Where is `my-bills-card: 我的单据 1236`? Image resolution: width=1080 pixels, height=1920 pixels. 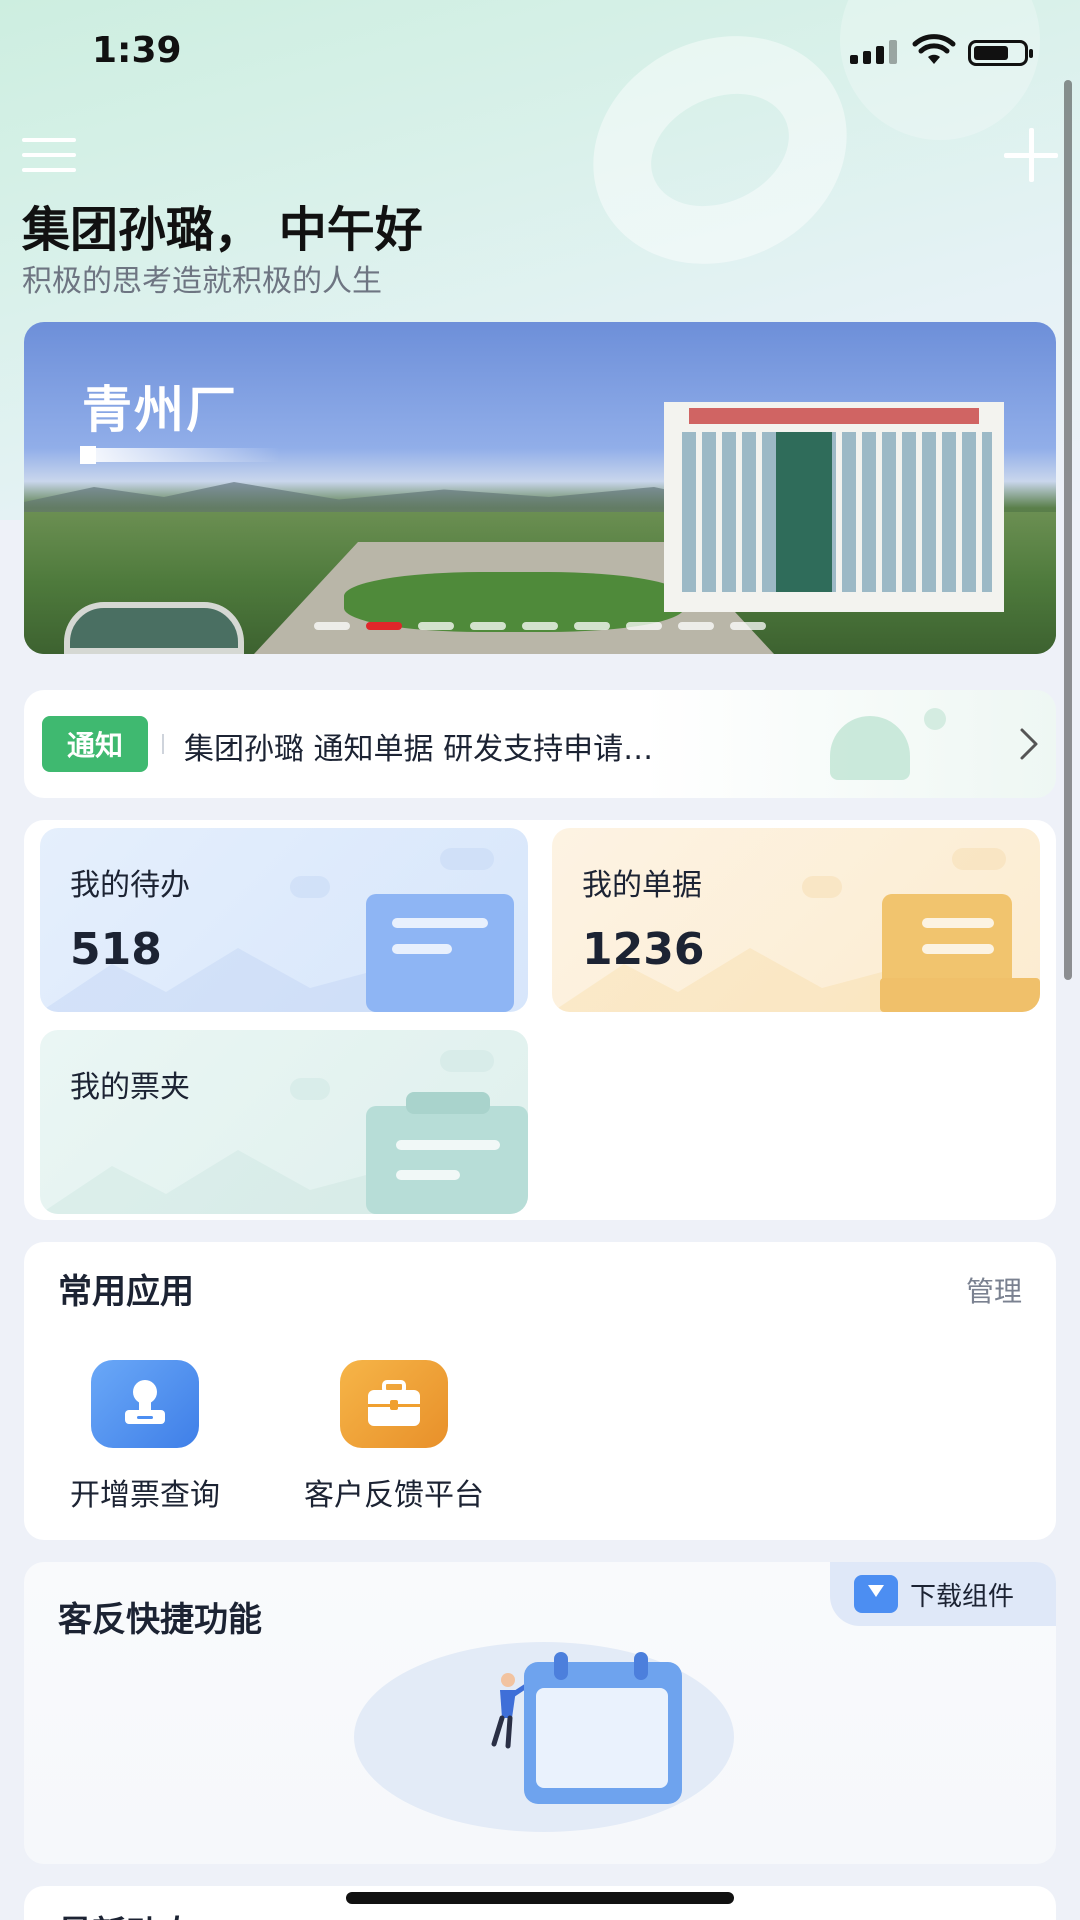 my-bills-card: 我的单据 1236 is located at coordinates (796, 920).